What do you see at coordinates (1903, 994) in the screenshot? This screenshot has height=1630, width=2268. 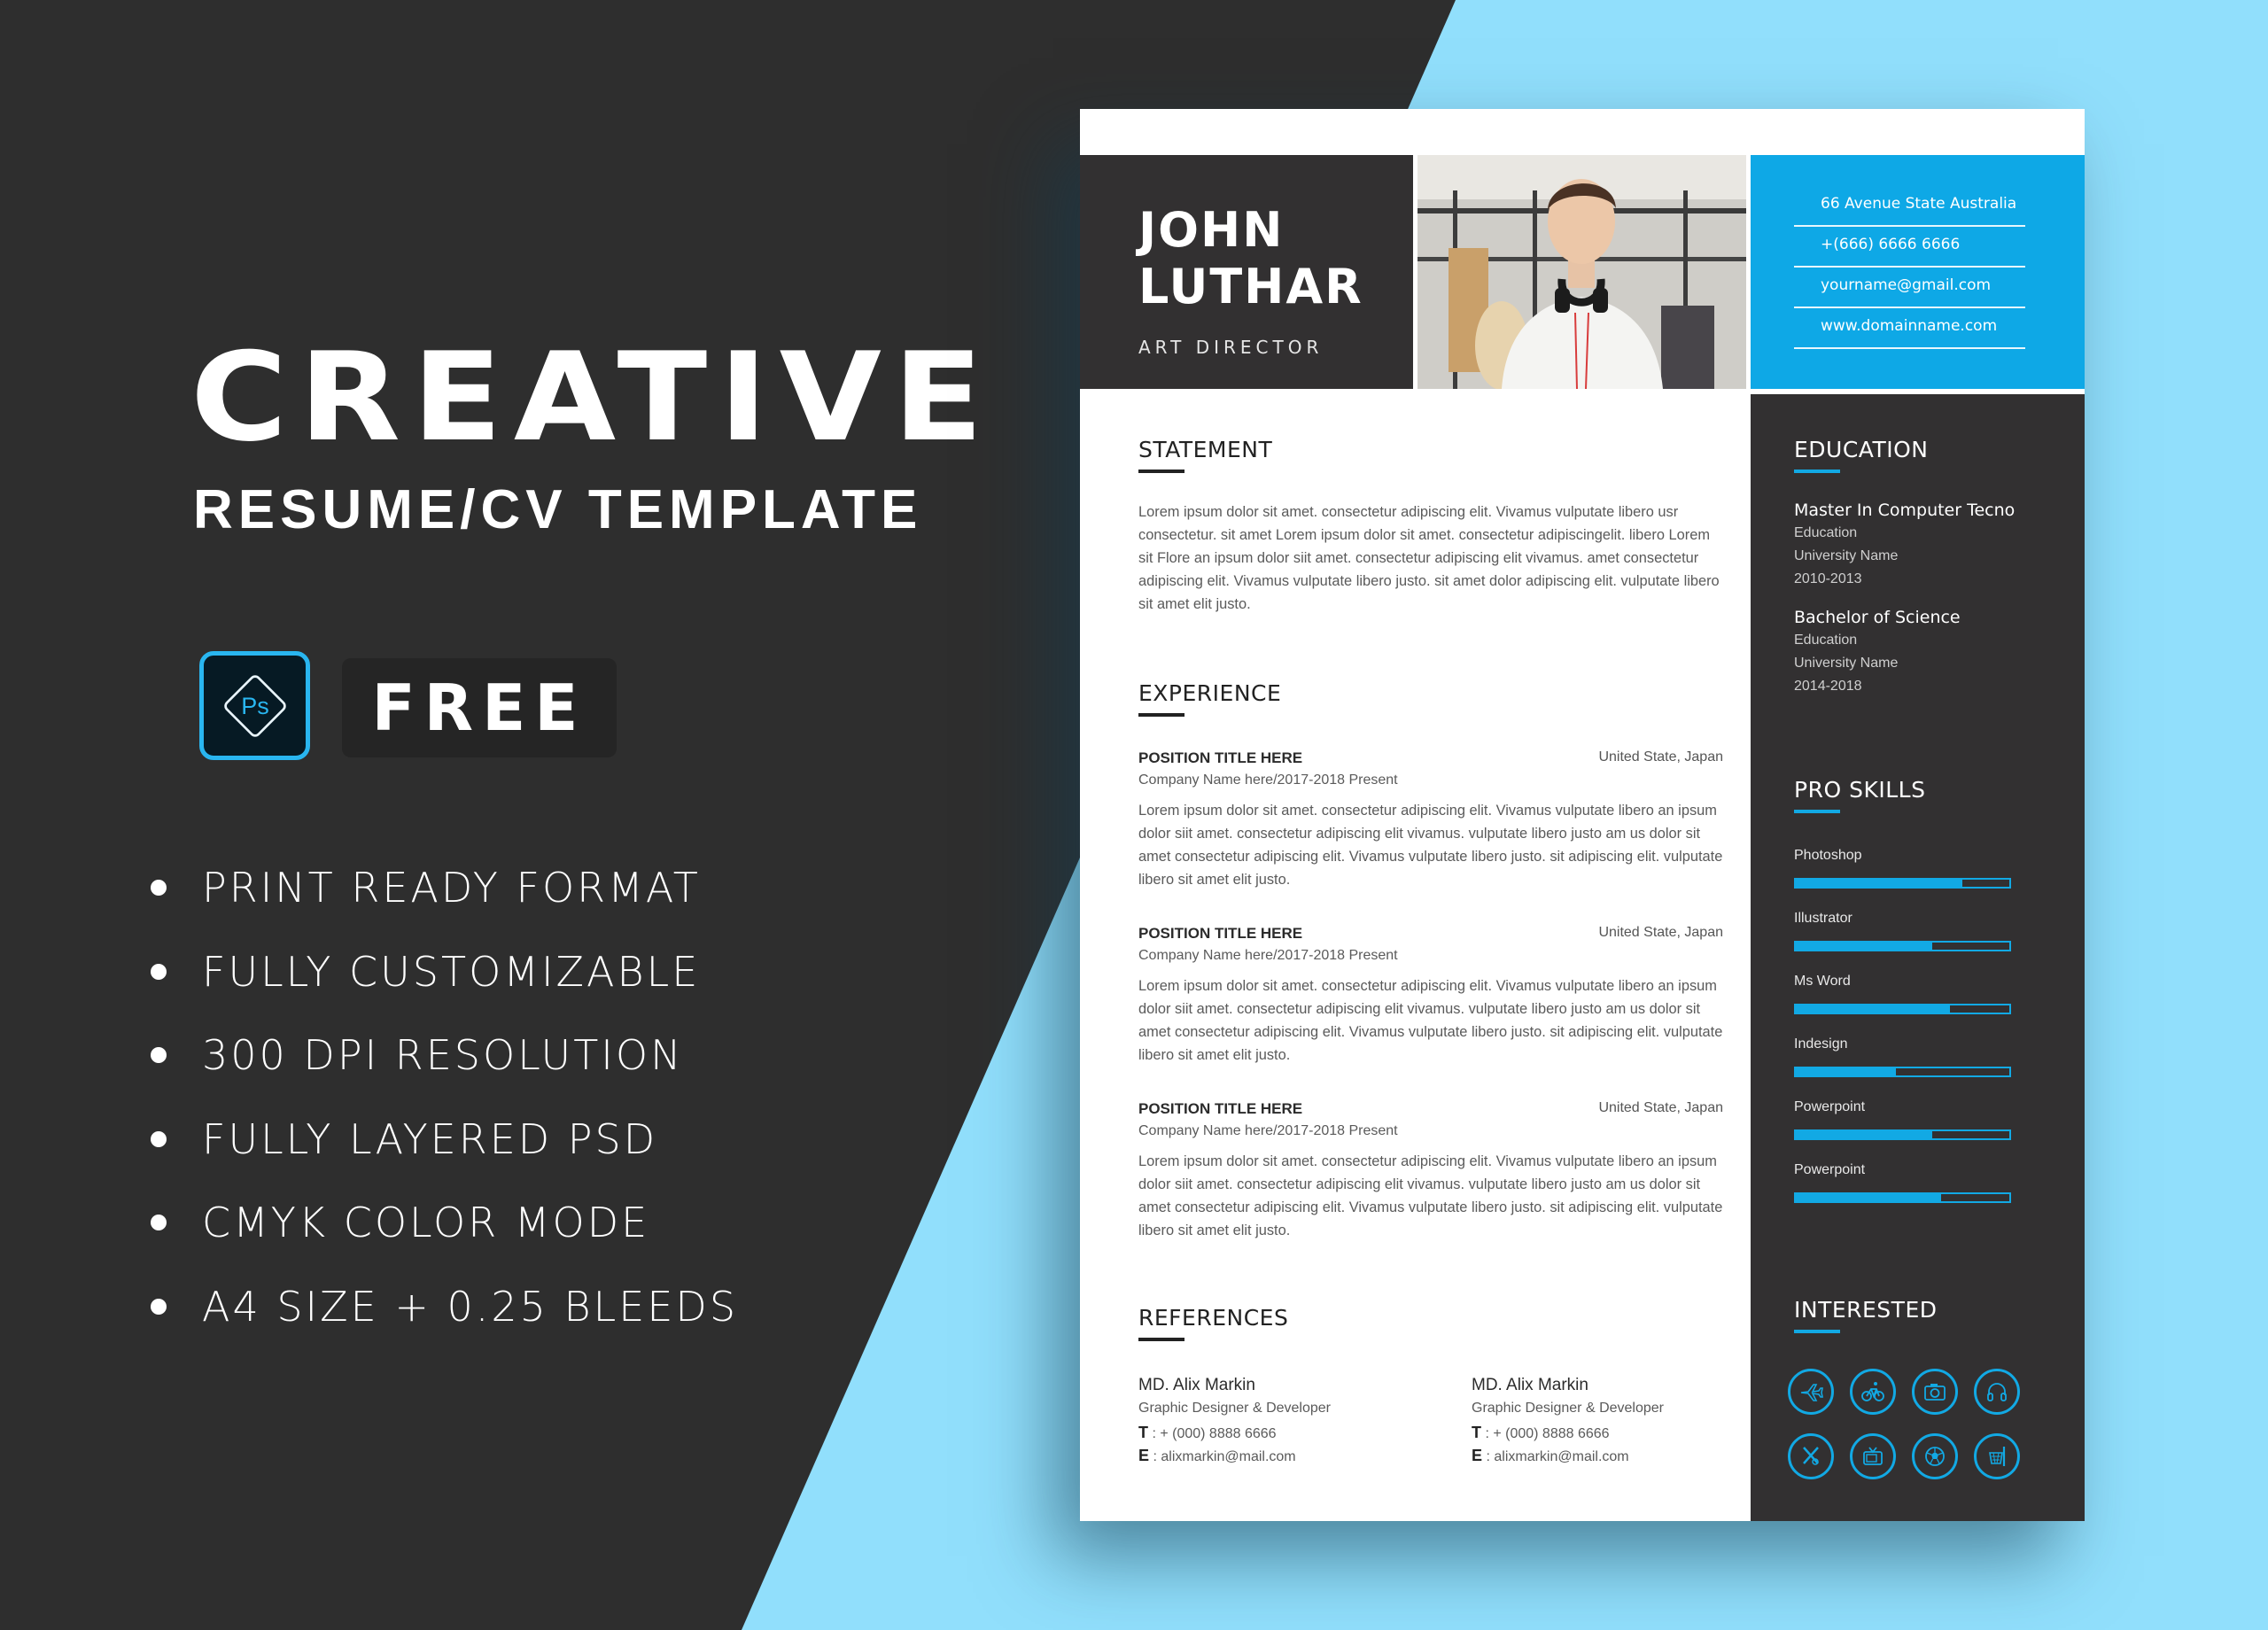 I see `skill-item: Ms Word` at bounding box center [1903, 994].